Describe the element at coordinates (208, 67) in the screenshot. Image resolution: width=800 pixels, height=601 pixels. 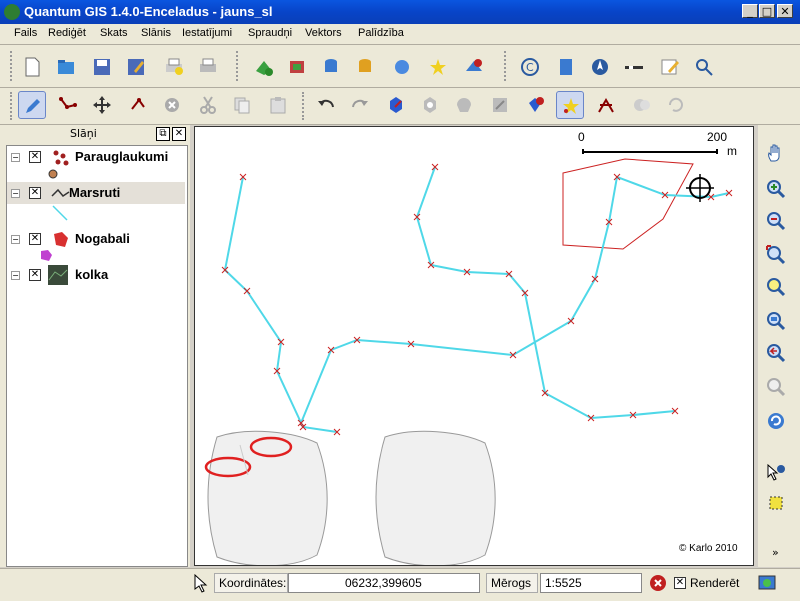
I see `print-button` at that location.